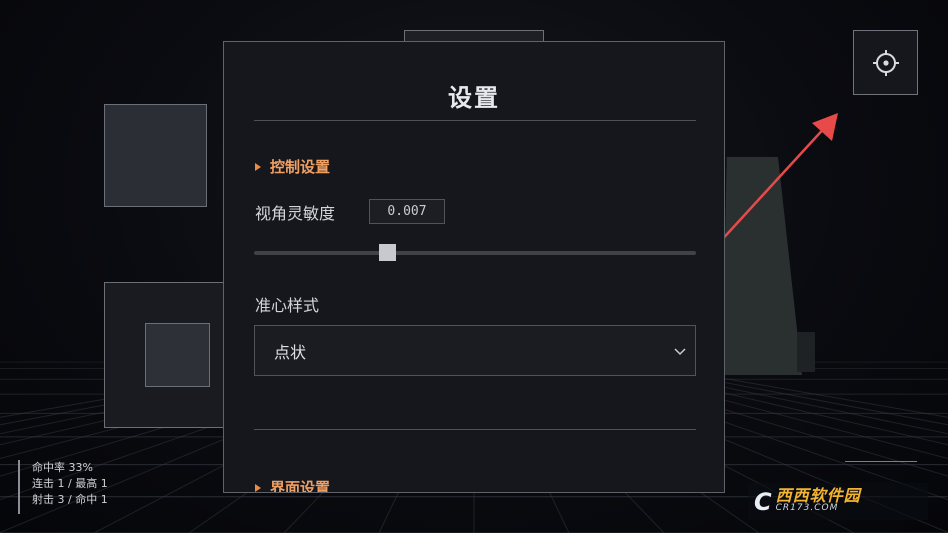 This screenshot has width=948, height=533. What do you see at coordinates (475, 120) in the screenshot?
I see `title-divider` at bounding box center [475, 120].